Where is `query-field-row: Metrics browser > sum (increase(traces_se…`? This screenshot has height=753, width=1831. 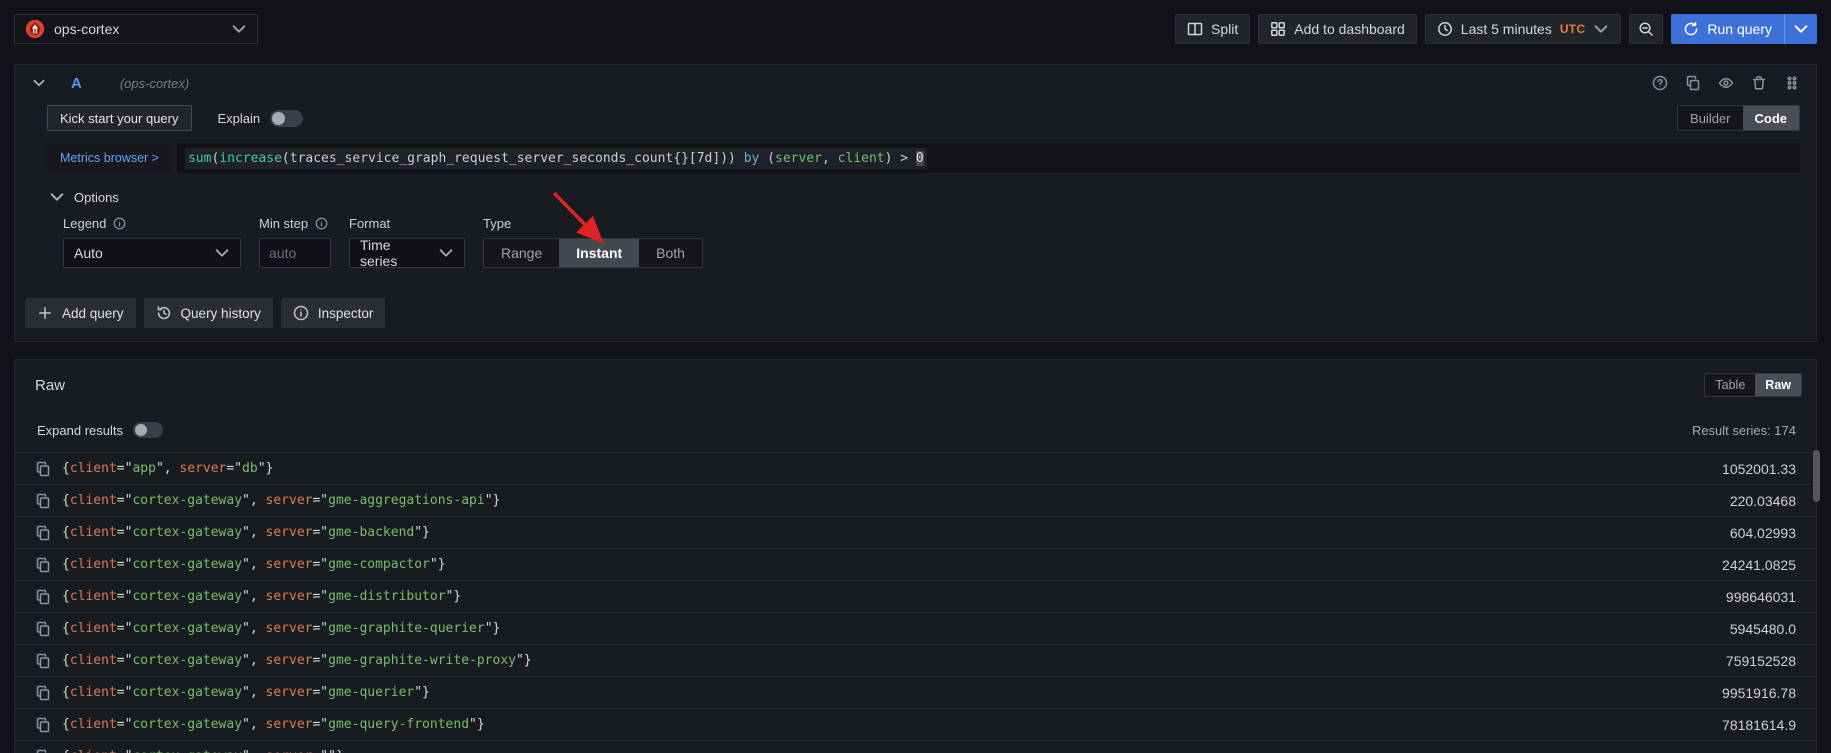
query-field-row: Metrics browser > sum (increase(traces_se… is located at coordinates (923, 158).